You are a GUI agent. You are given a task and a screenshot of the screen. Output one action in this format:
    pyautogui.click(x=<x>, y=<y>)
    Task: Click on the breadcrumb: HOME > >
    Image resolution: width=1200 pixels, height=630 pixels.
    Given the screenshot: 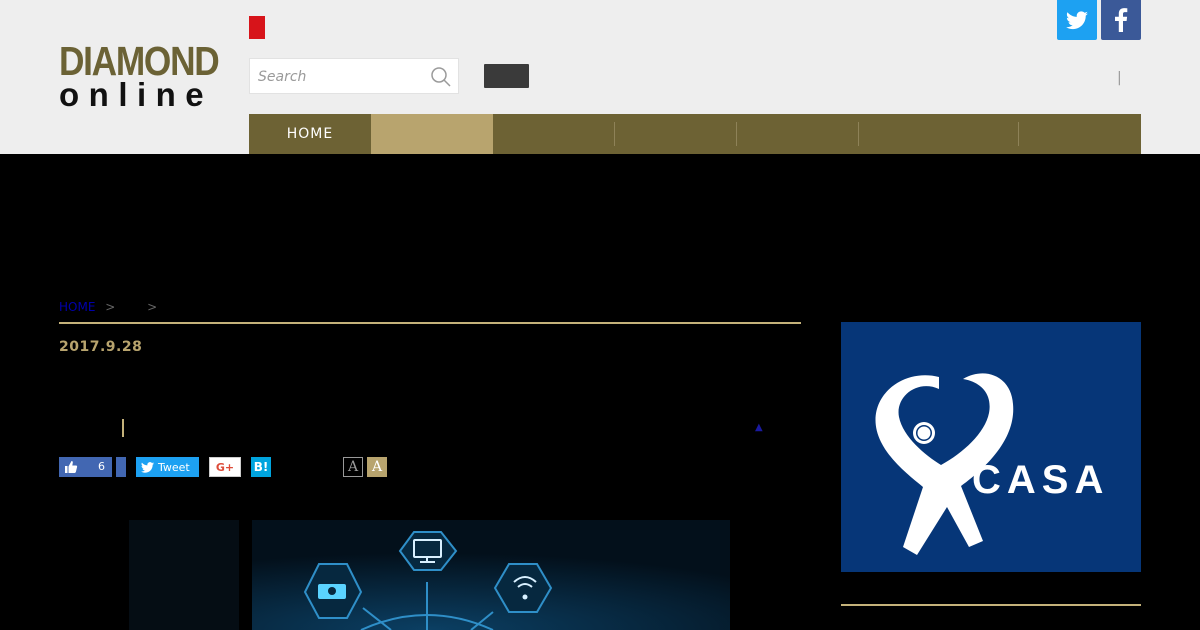 What is the action you would take?
    pyautogui.click(x=108, y=307)
    